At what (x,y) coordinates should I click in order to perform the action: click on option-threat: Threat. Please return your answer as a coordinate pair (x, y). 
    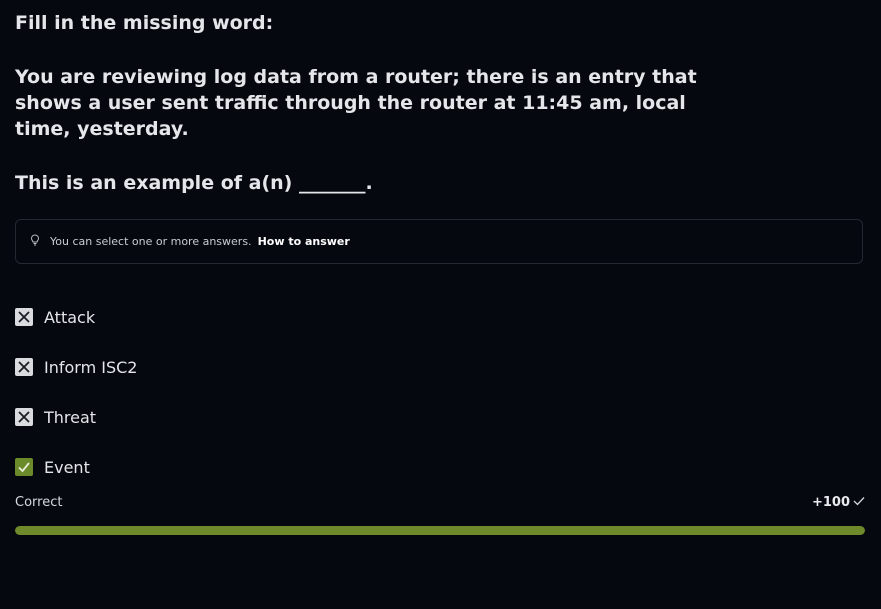
    Looking at the image, I should click on (439, 417).